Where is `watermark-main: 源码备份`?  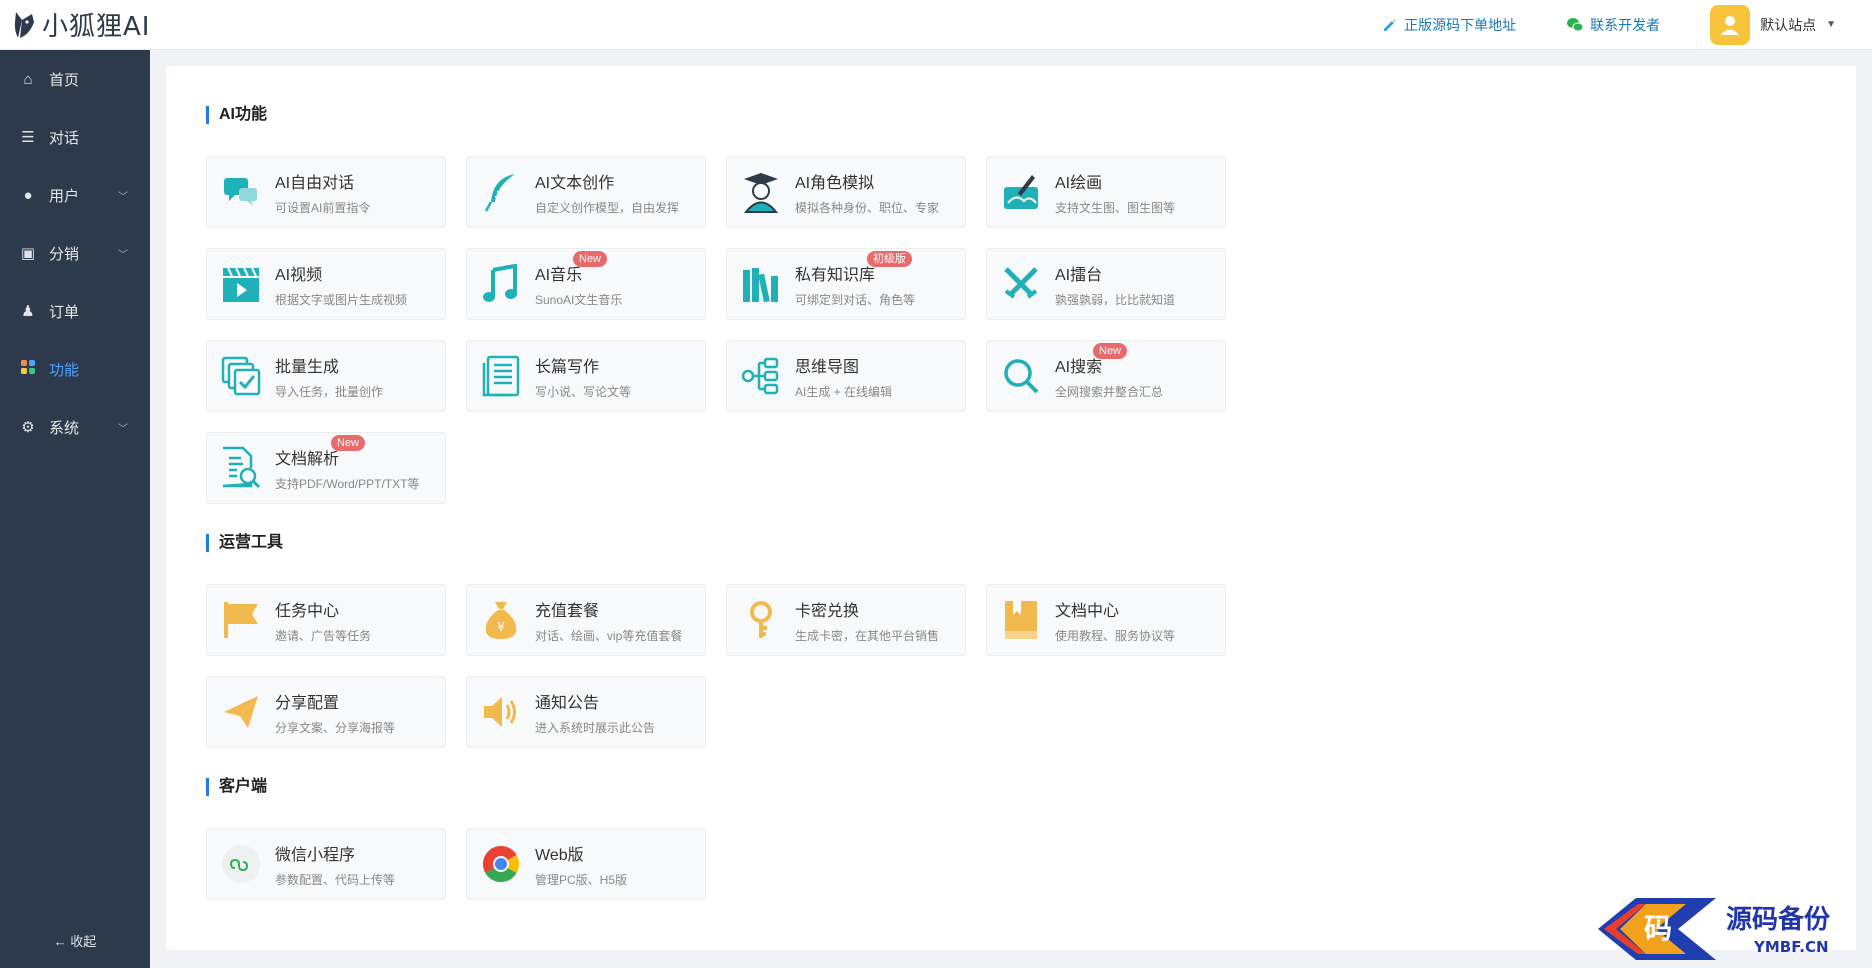
watermark-main: 源码备份 is located at coordinates (1778, 920).